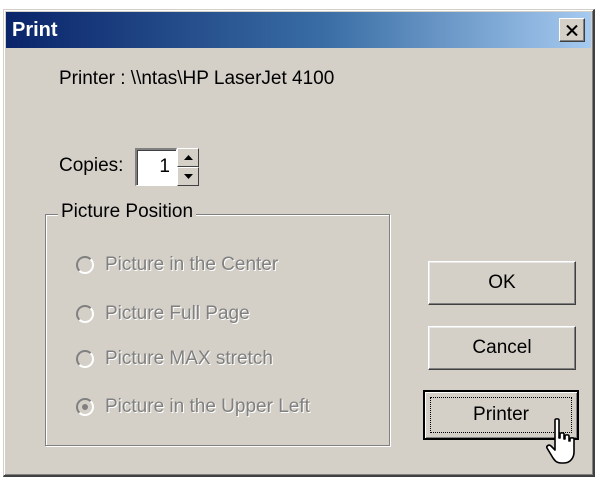  I want to click on ok-button: OK, so click(502, 283).